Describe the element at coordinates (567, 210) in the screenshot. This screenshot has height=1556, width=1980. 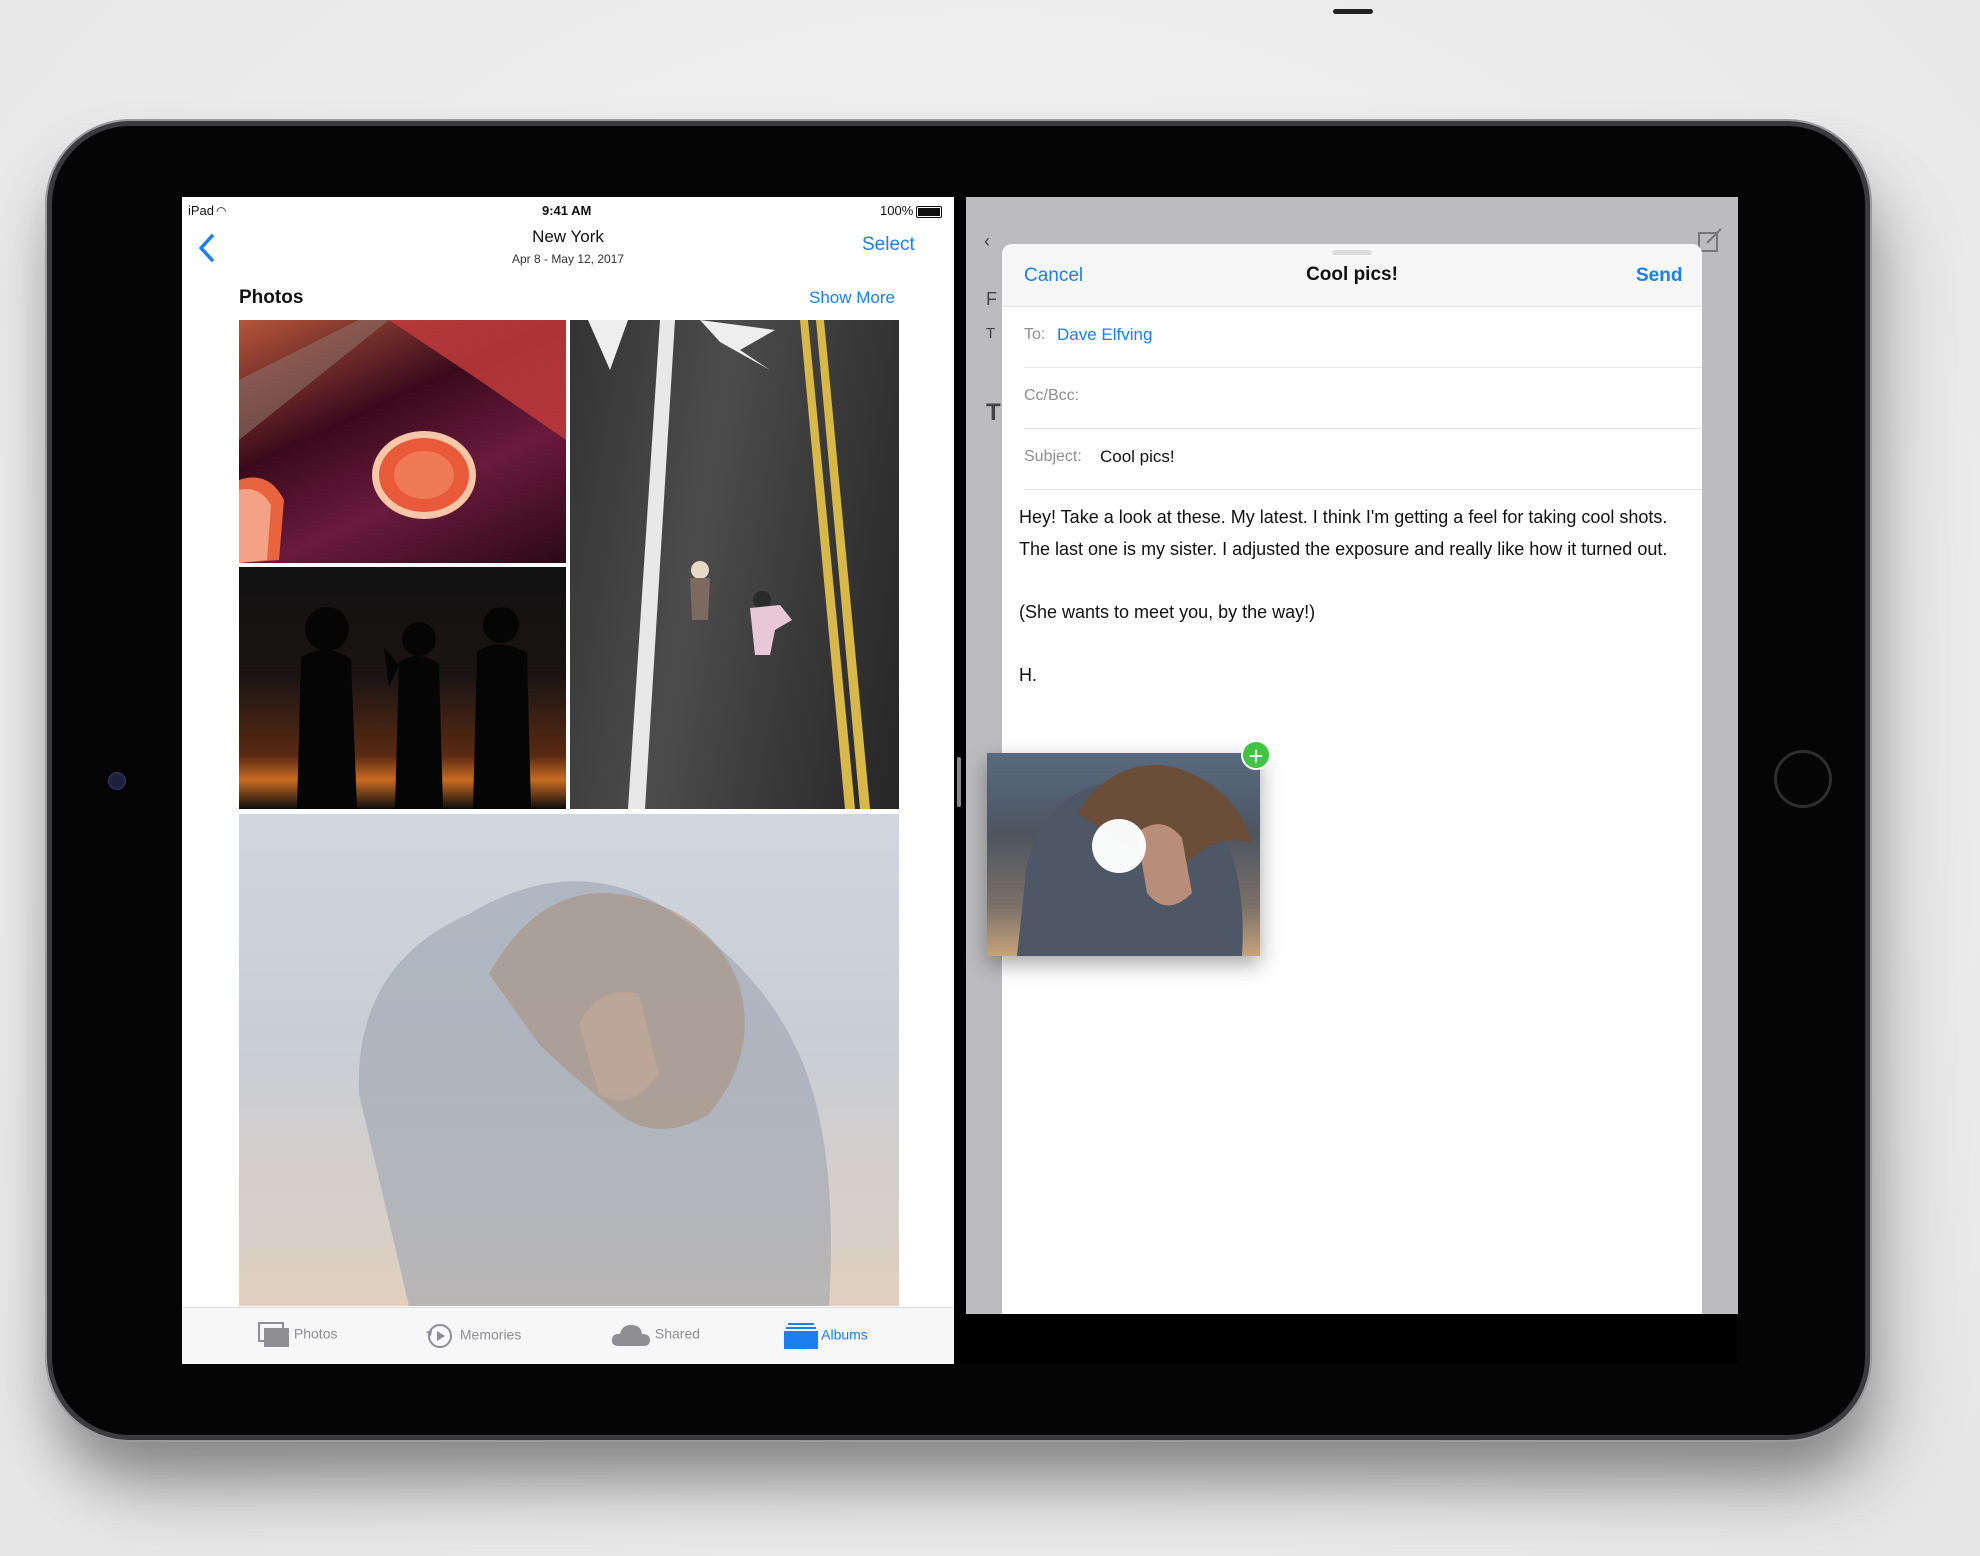
I see `status-time: 9:41 AM` at that location.